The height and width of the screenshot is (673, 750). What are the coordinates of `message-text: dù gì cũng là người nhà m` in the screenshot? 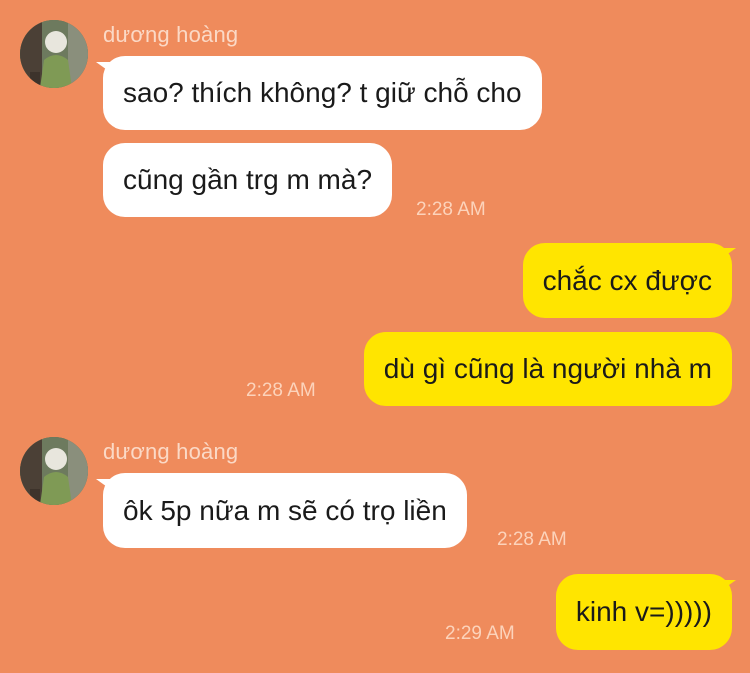 It's located at (547, 369).